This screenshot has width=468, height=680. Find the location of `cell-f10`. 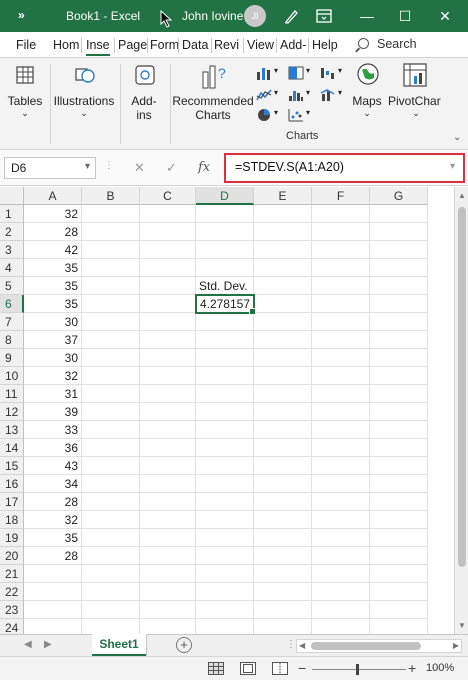

cell-f10 is located at coordinates (341, 376).